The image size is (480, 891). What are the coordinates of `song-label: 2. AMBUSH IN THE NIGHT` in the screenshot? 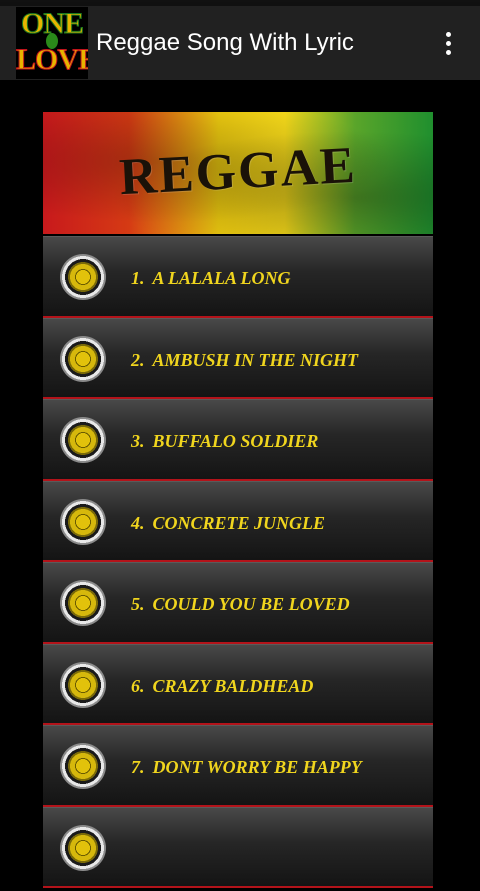 It's located at (244, 358).